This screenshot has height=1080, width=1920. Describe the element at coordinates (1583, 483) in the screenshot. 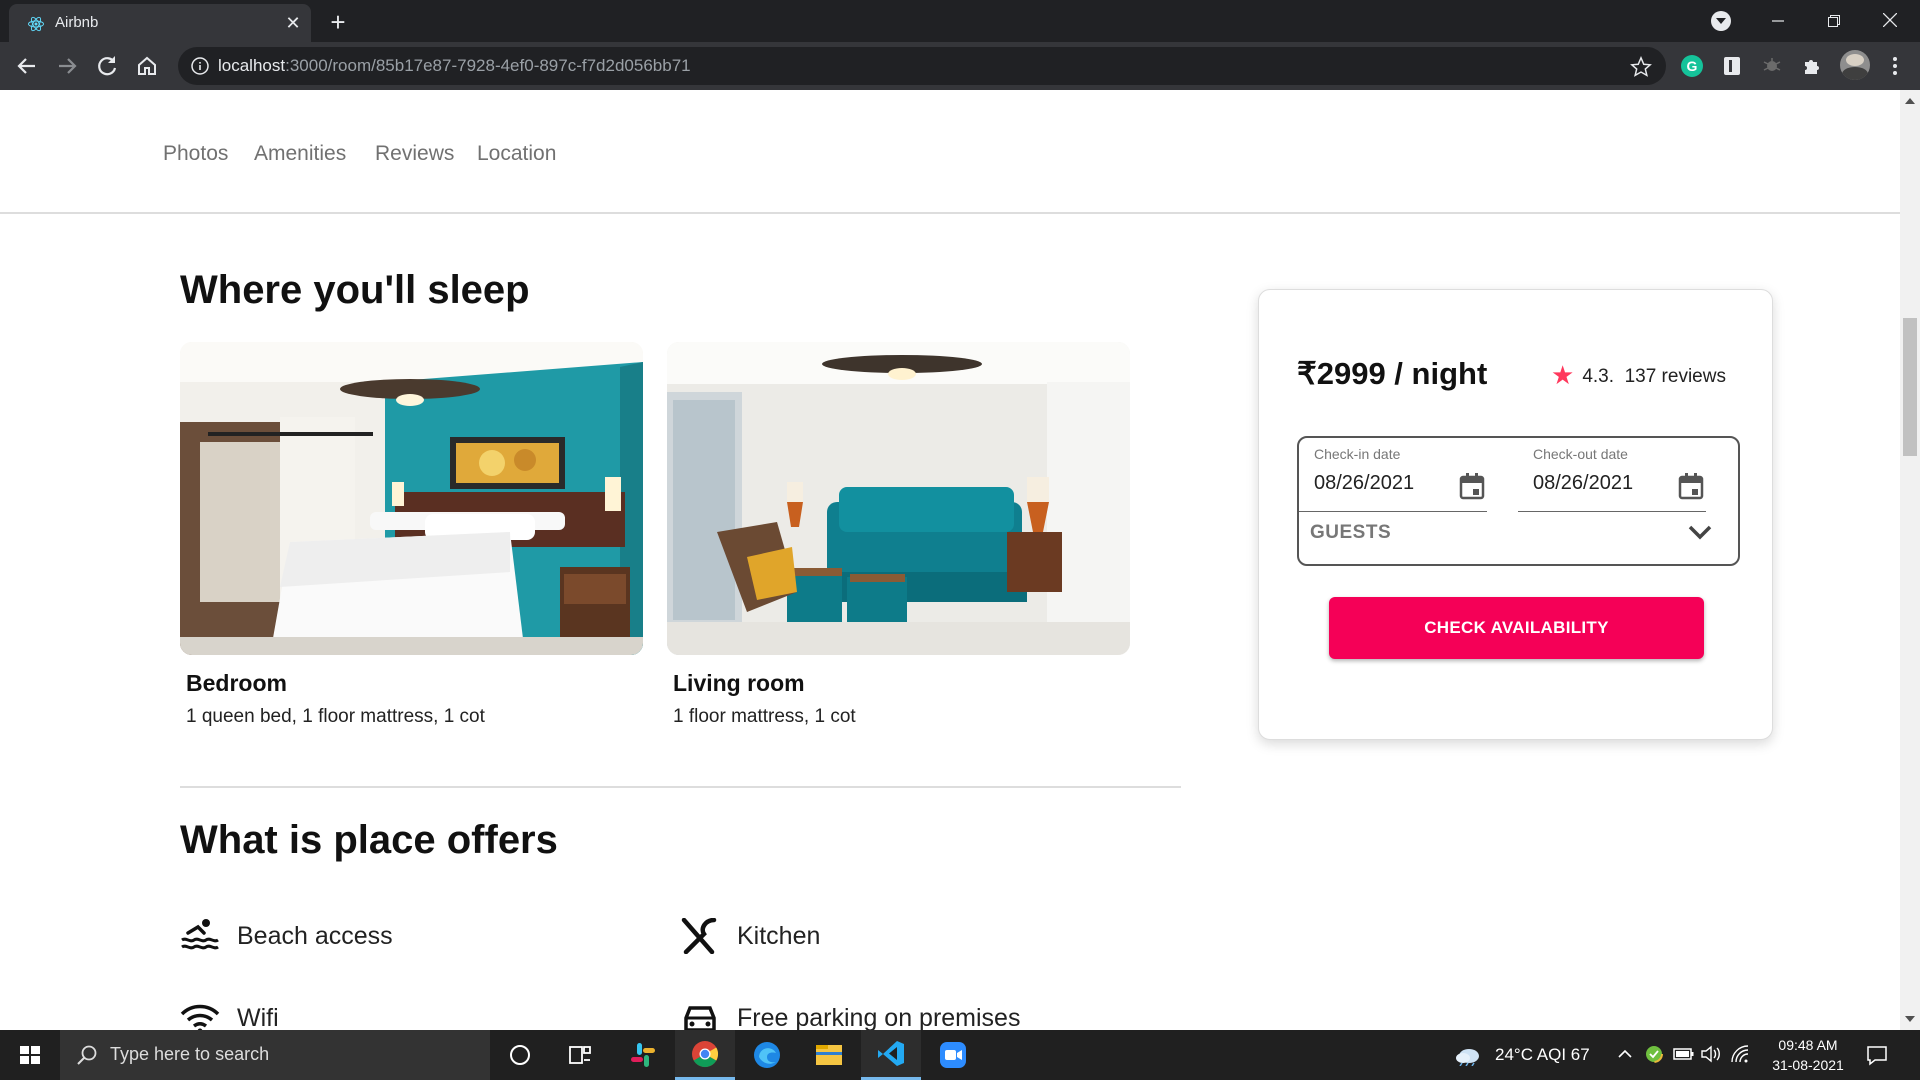

I see `checkout-value: 08/26/2021` at that location.